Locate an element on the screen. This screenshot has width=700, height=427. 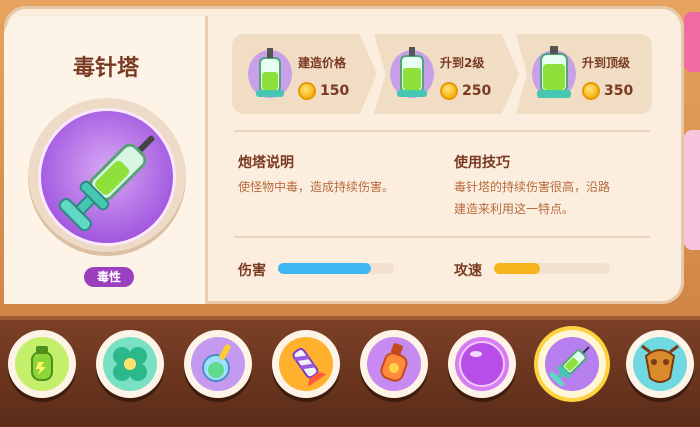
tower-slot-rocket is located at coordinates (306, 364).